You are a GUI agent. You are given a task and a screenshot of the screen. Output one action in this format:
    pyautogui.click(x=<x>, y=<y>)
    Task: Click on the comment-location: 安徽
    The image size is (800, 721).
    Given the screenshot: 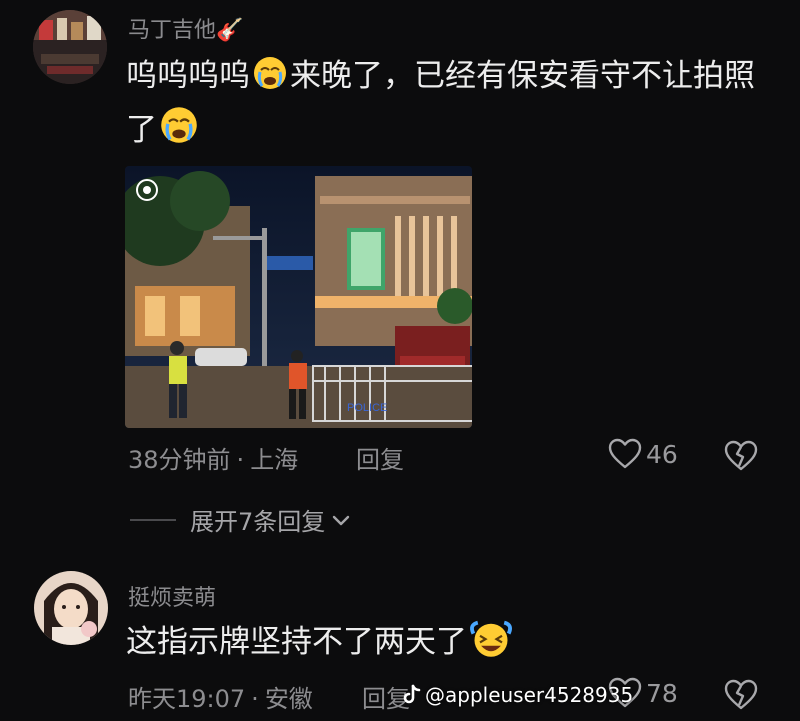 What is the action you would take?
    pyautogui.click(x=288, y=699)
    